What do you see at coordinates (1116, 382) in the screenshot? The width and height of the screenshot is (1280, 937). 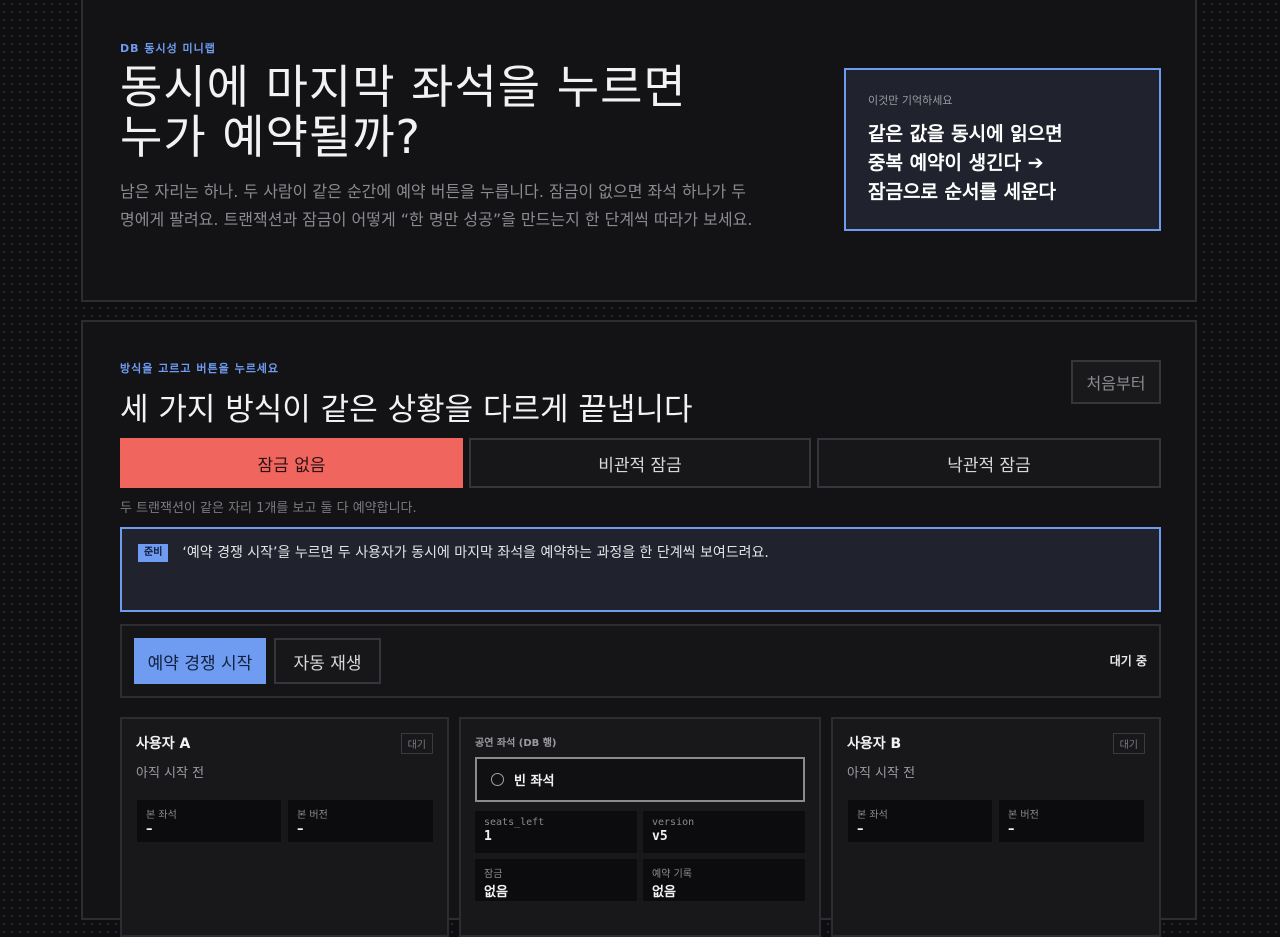 I see `reset-button: 처음부터` at bounding box center [1116, 382].